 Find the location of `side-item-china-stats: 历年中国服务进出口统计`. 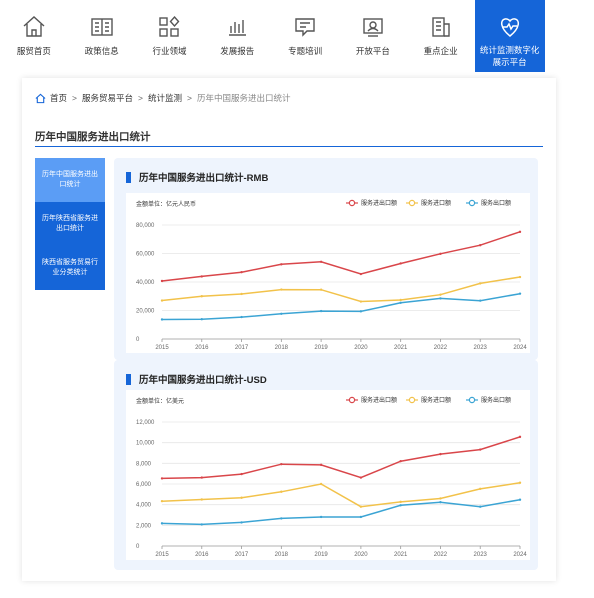

side-item-china-stats: 历年中国服务进出口统计 is located at coordinates (70, 180).